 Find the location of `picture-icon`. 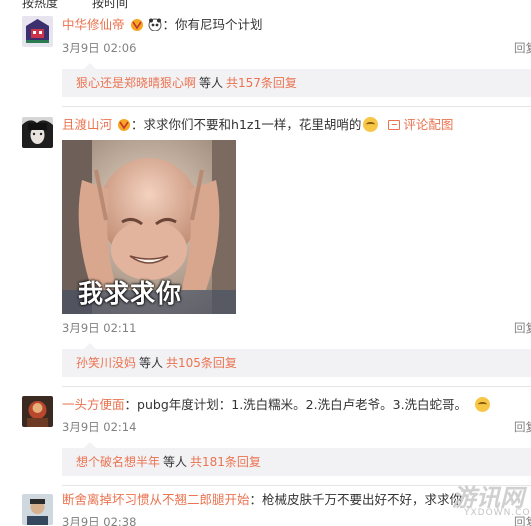

picture-icon is located at coordinates (394, 125).